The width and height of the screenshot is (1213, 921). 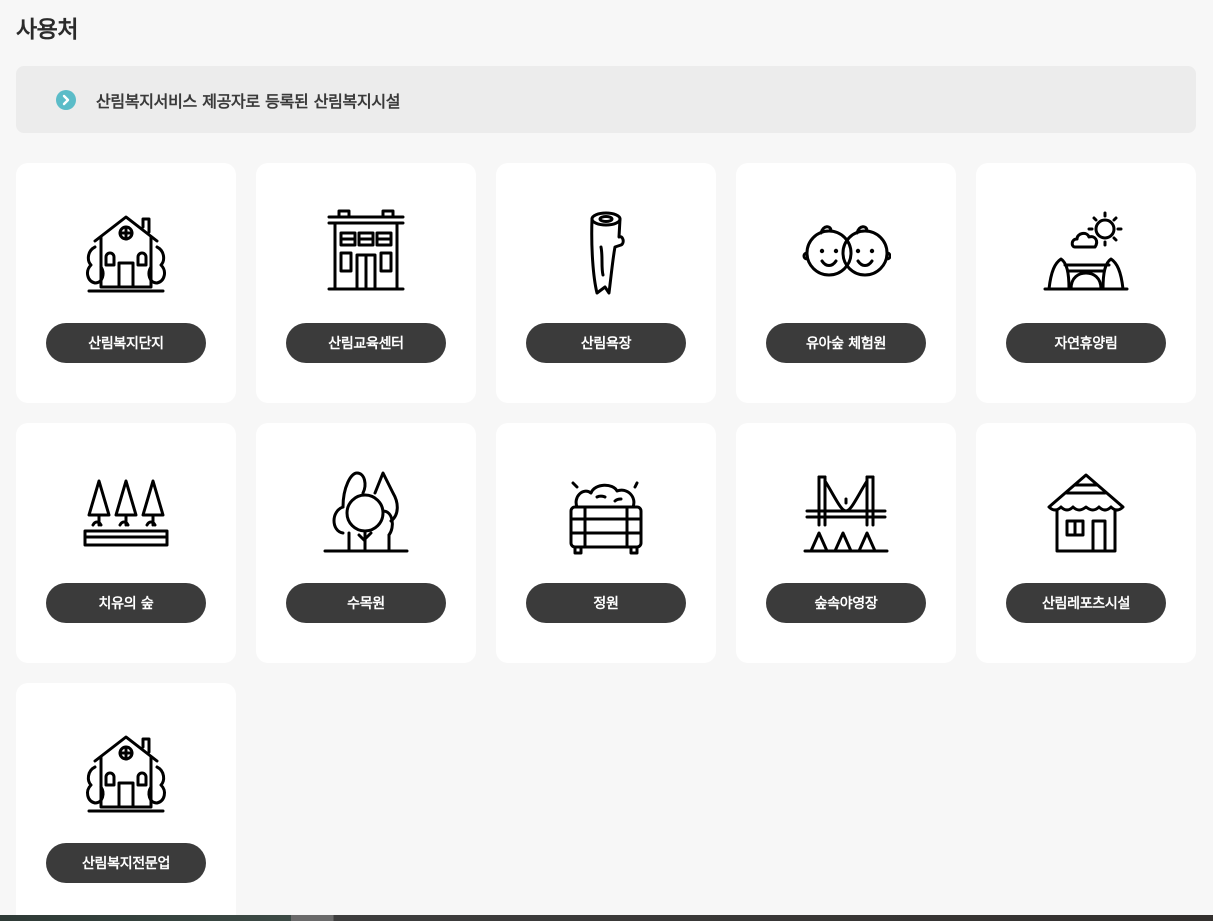 I want to click on facility-card-forest-education-center: 산림교육센터, so click(x=366, y=283).